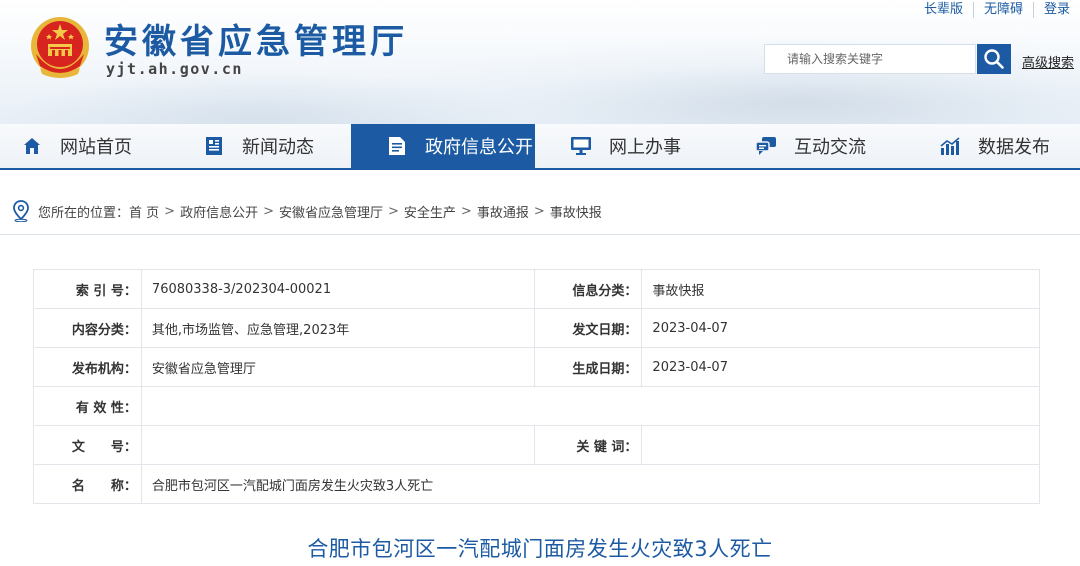 This screenshot has width=1080, height=566. What do you see at coordinates (840, 328) in the screenshot?
I see `issue-date-value: 2023-04-07` at bounding box center [840, 328].